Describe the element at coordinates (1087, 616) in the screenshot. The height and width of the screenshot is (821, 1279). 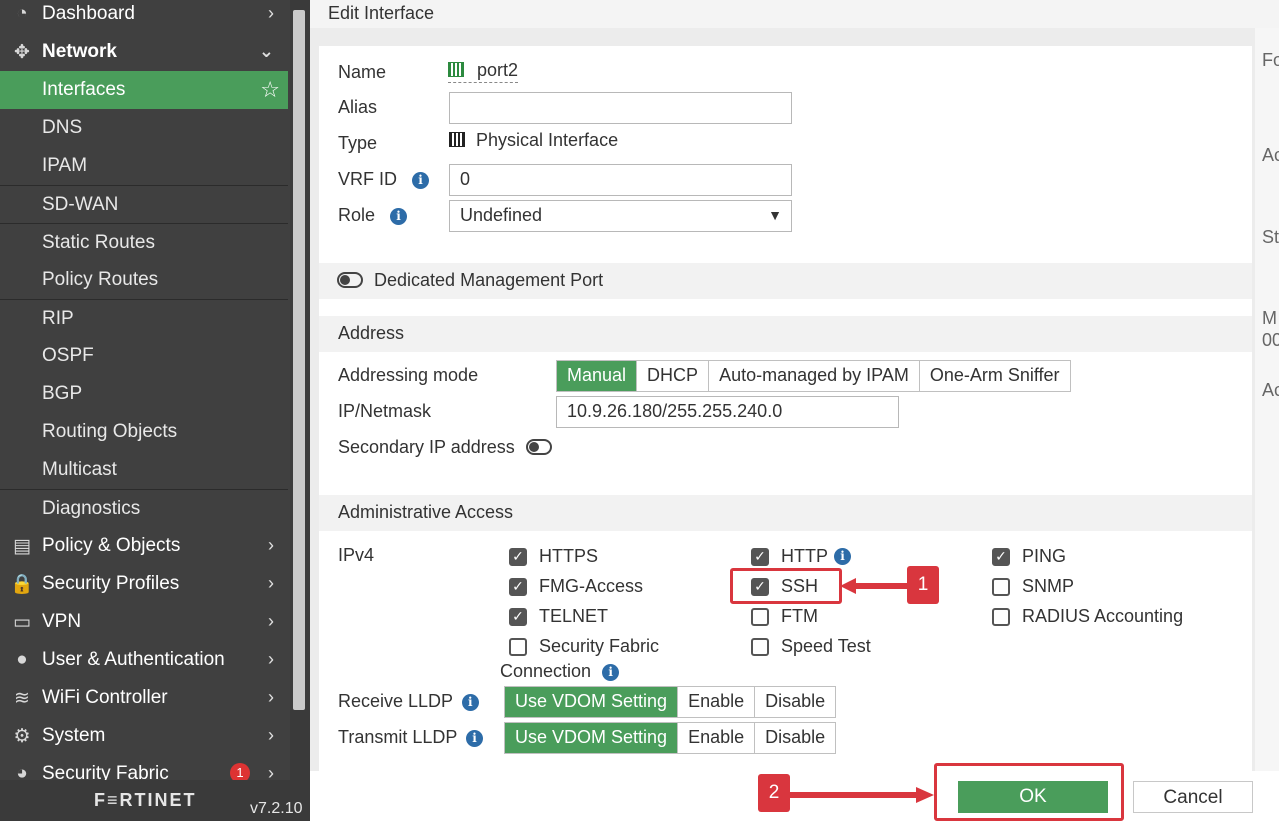
I see `radius-accounting-checkbox: RADIUS Accounting` at that location.